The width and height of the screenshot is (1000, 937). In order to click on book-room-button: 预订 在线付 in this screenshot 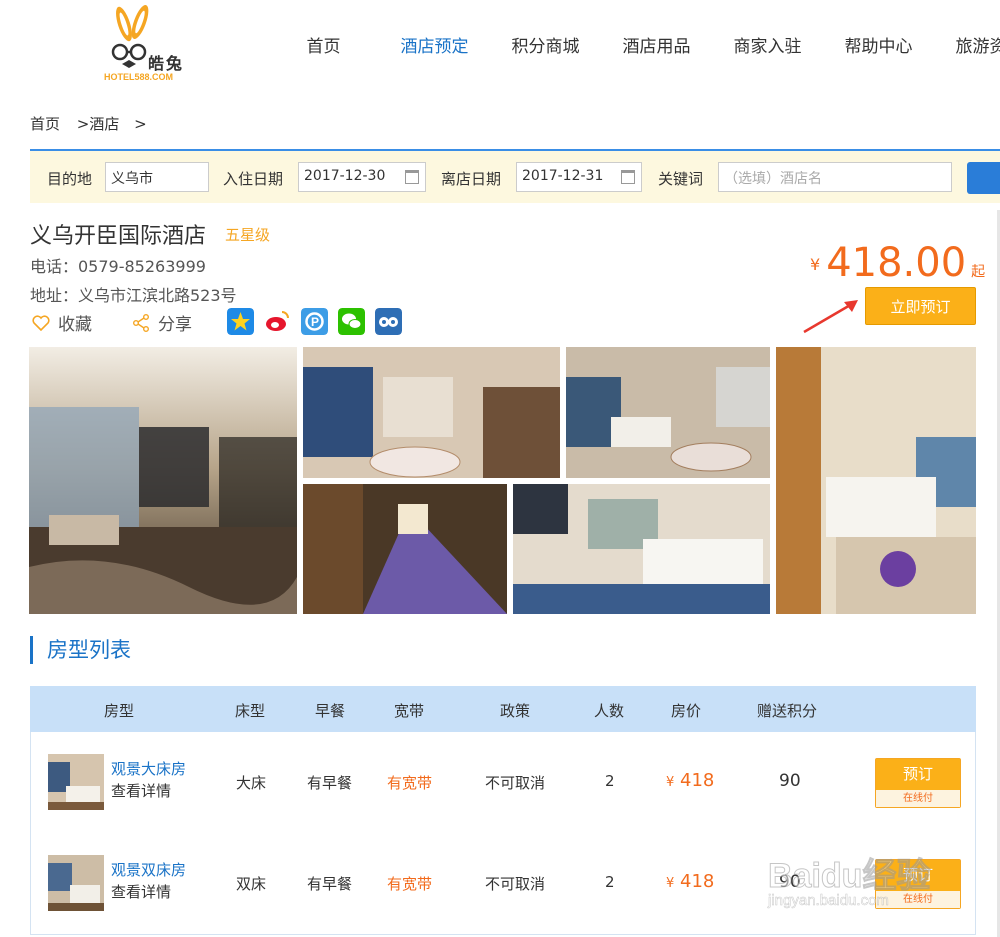, I will do `click(918, 783)`.